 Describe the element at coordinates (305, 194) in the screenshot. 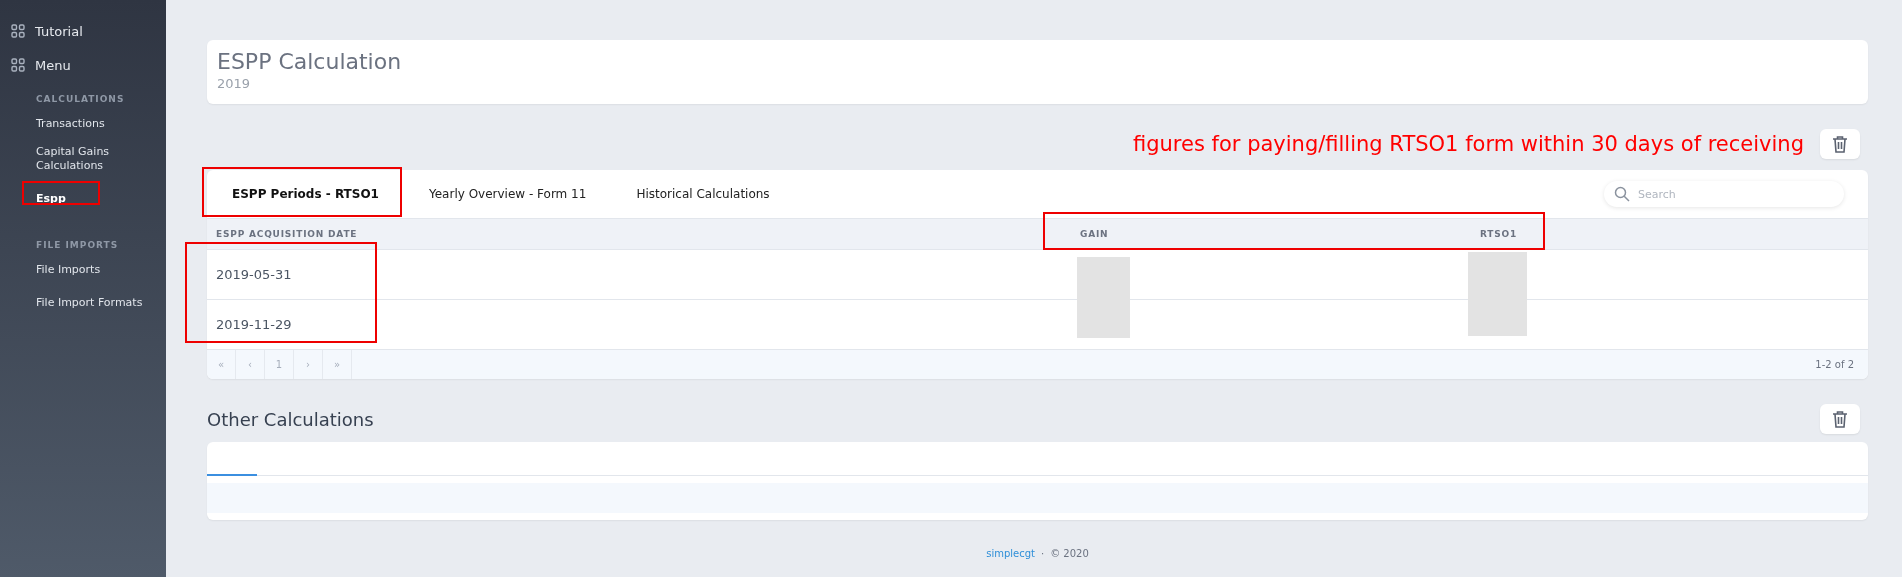

I see `tab: ESPP Periods - RTSO1` at that location.